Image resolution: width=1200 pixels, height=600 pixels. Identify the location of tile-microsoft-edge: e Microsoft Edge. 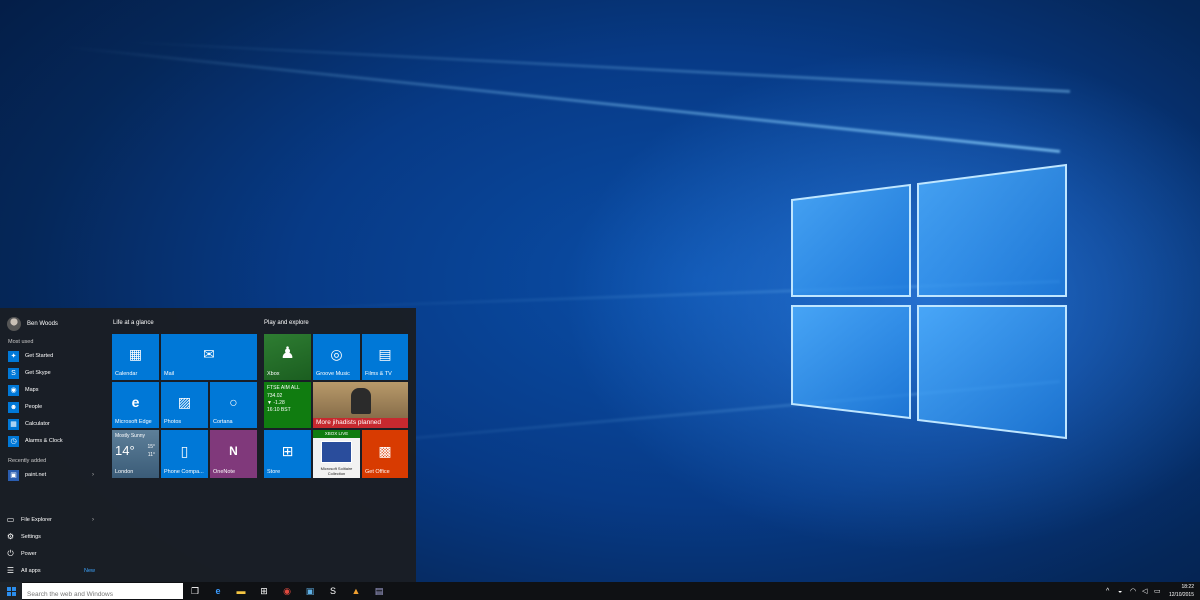
(135, 405).